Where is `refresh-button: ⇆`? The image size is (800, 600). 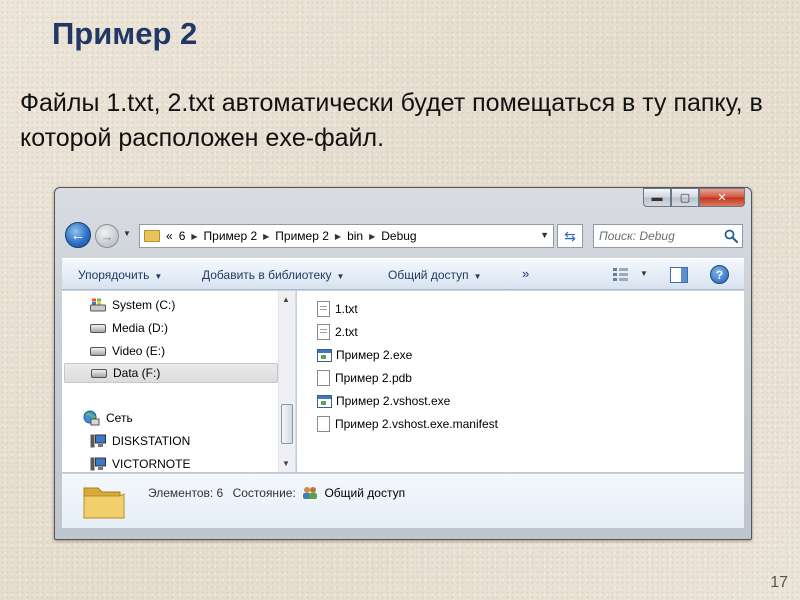 refresh-button: ⇆ is located at coordinates (570, 236).